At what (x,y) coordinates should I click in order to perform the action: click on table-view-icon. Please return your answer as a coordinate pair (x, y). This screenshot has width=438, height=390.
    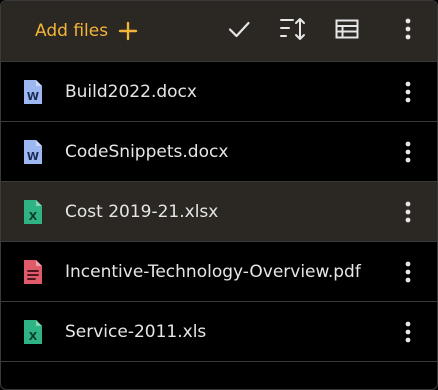
    Looking at the image, I should click on (347, 31).